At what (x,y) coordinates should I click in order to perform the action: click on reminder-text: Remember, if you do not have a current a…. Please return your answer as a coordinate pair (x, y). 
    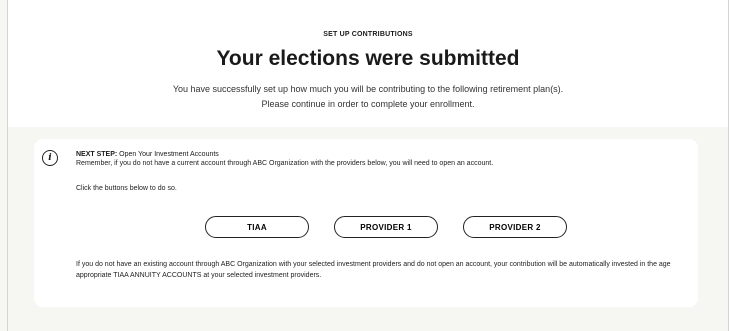
    Looking at the image, I should click on (285, 163).